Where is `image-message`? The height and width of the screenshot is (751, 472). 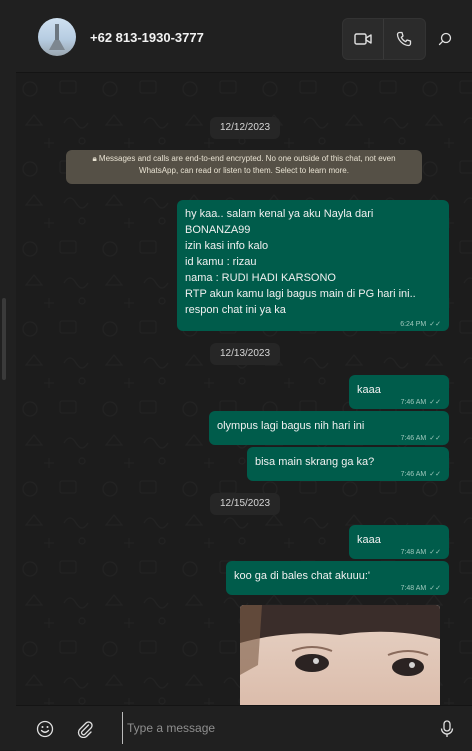 image-message is located at coordinates (340, 655).